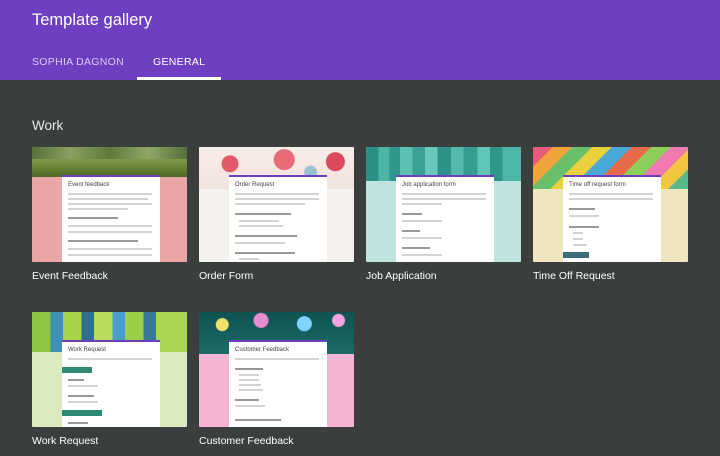 This screenshot has width=720, height=456. Describe the element at coordinates (48, 125) in the screenshot. I see `section-title-work: Work` at that location.